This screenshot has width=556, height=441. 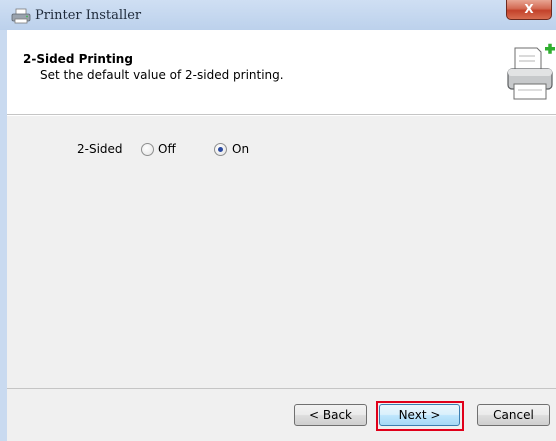 What do you see at coordinates (330, 415) in the screenshot?
I see `back-button: < Back` at bounding box center [330, 415].